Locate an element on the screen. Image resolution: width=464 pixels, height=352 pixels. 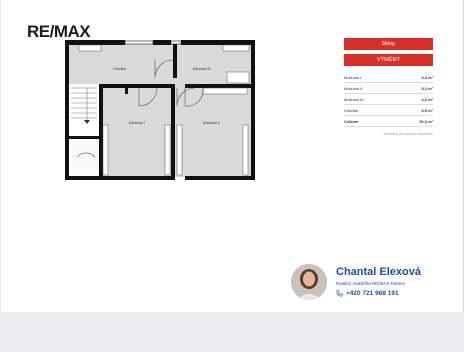
table-row: Místnost I. 6,3 m² is located at coordinates (388, 77).